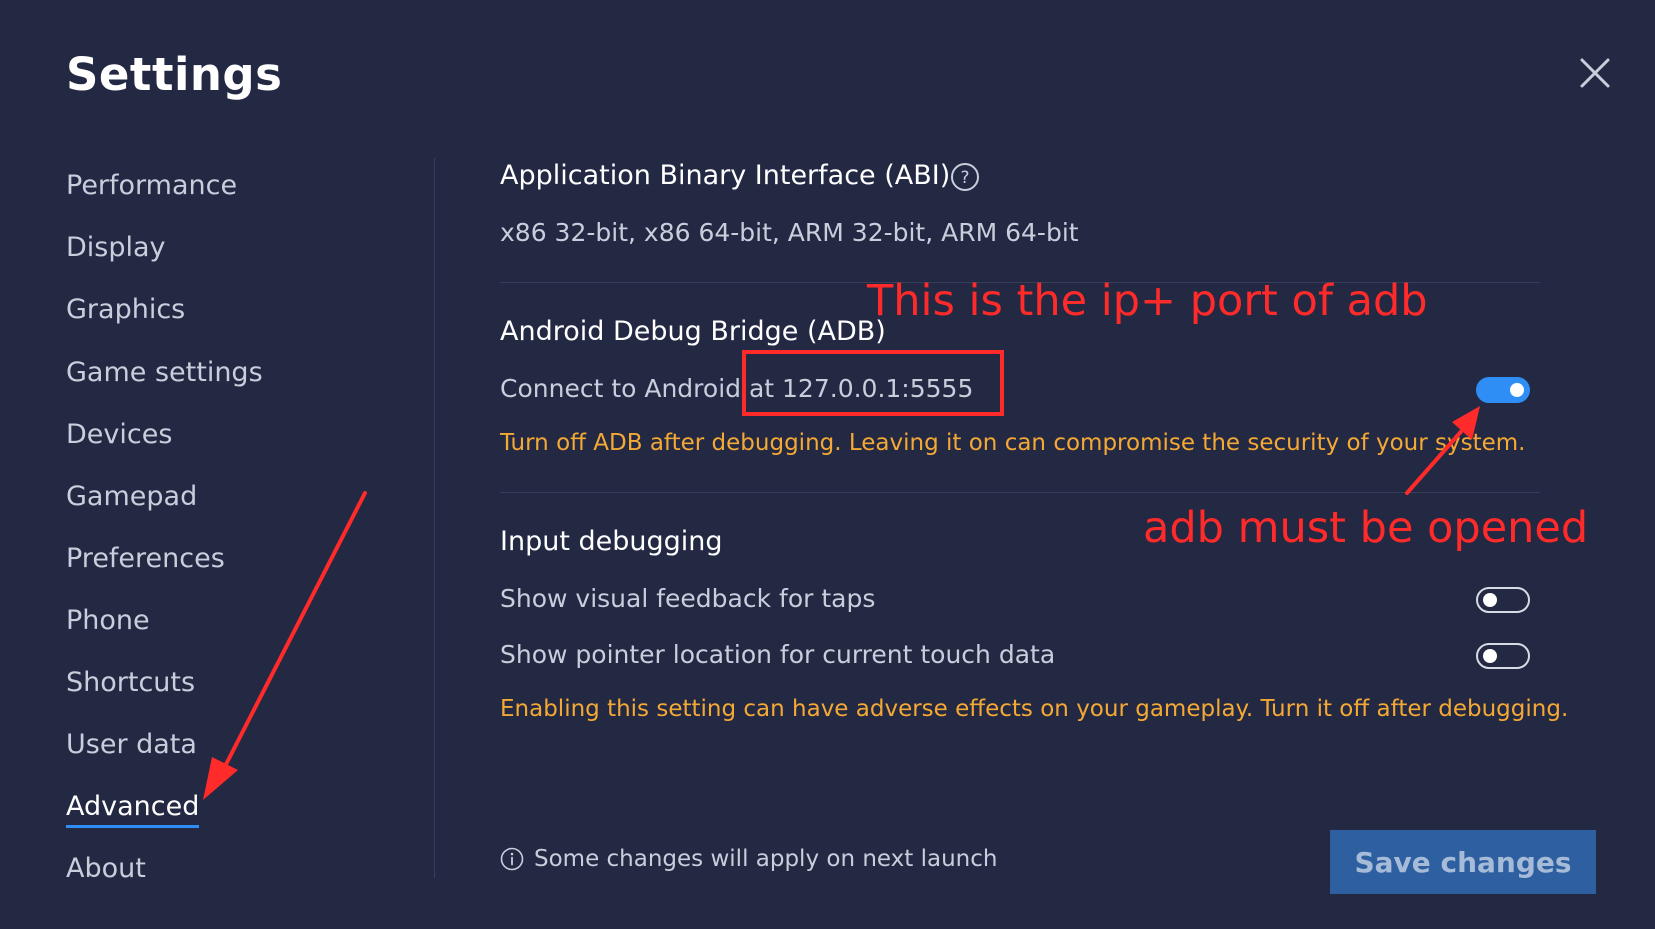 The image size is (1655, 929). What do you see at coordinates (611, 541) in the screenshot?
I see `input-debugging-title: Input debugging` at bounding box center [611, 541].